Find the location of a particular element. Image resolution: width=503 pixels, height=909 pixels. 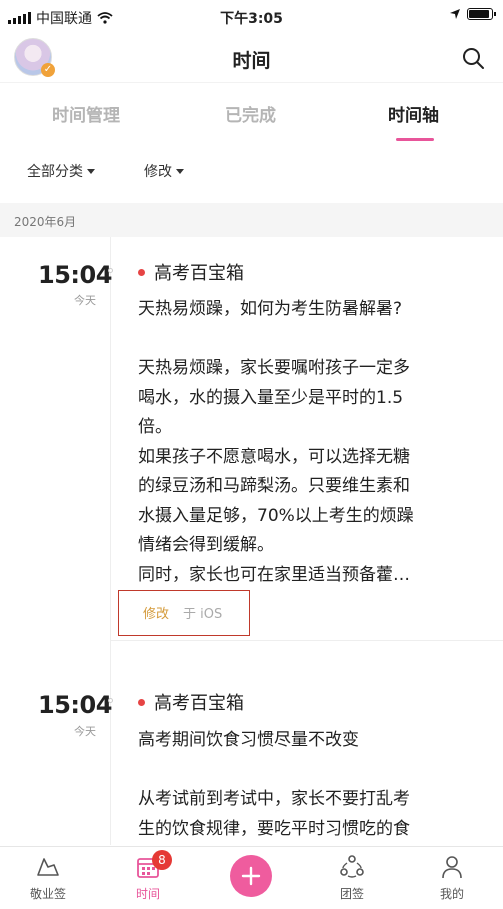

status-time: 下午3:05 is located at coordinates (251, 19).